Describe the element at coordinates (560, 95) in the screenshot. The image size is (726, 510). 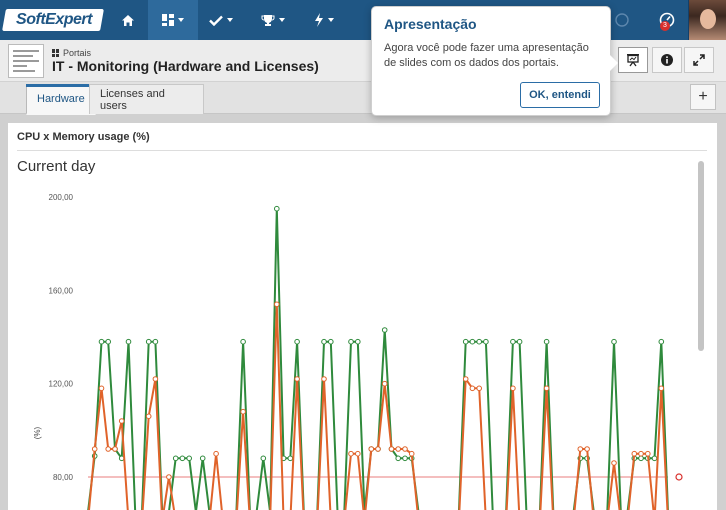
I see `ok-understood-button: OK, entendi` at that location.